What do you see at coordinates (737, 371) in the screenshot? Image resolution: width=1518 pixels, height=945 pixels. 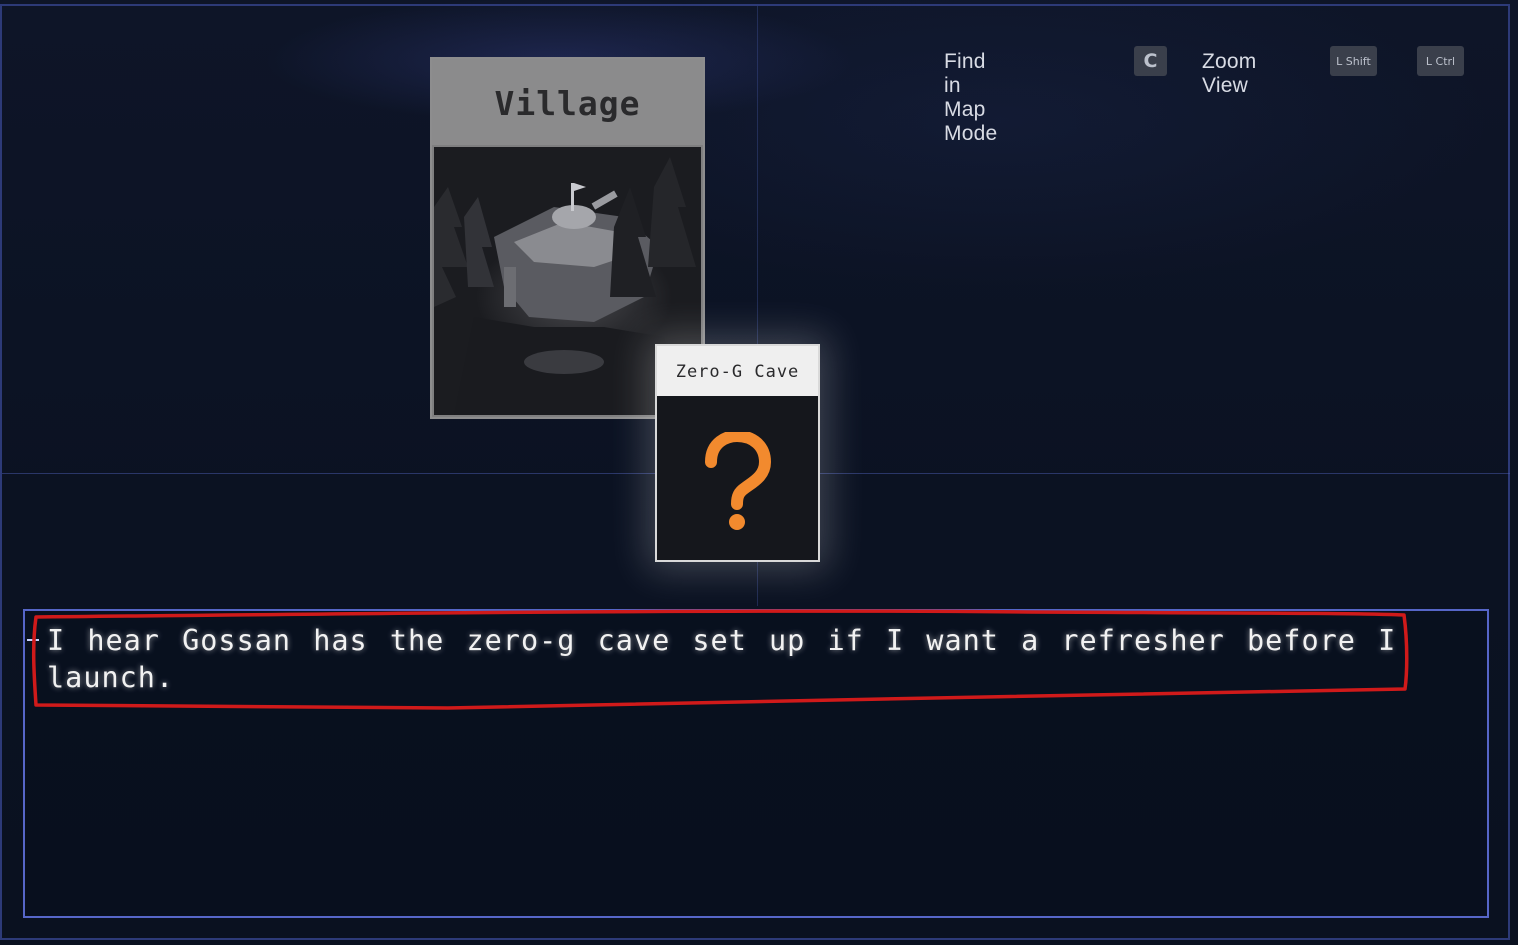 I see `zero-g-cave-title: Zero-G Cave` at bounding box center [737, 371].